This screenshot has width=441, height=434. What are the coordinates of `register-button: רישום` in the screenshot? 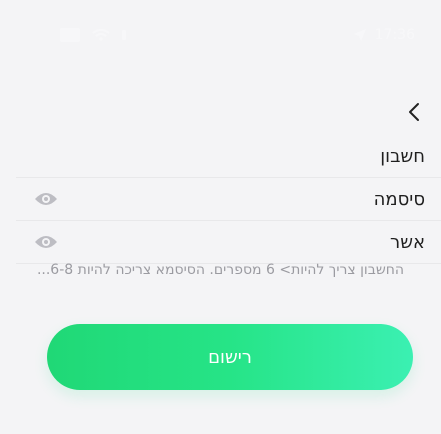 It's located at (230, 357).